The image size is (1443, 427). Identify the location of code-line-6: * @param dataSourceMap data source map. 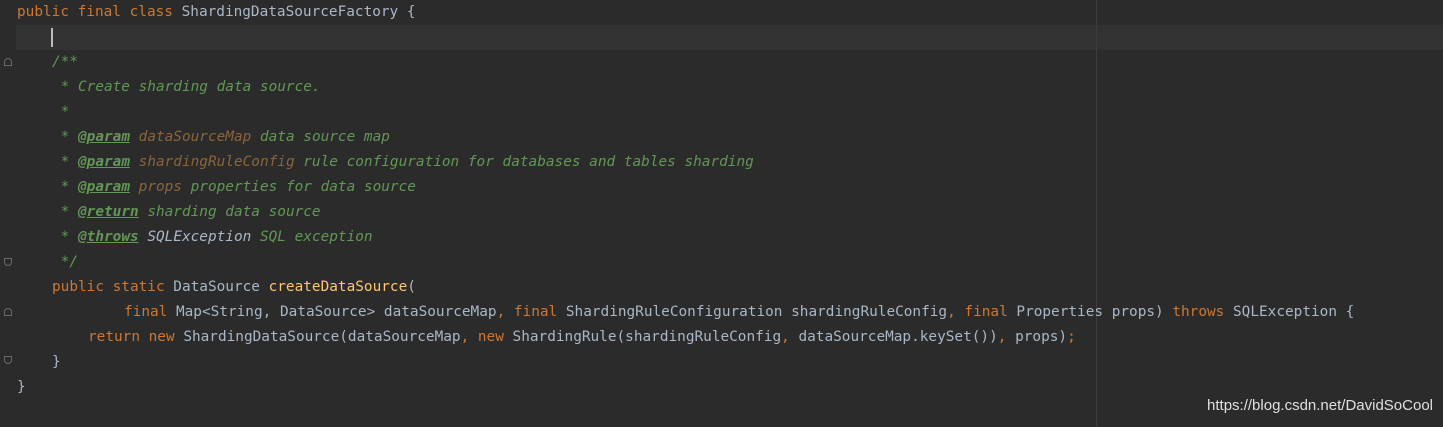
(221, 137).